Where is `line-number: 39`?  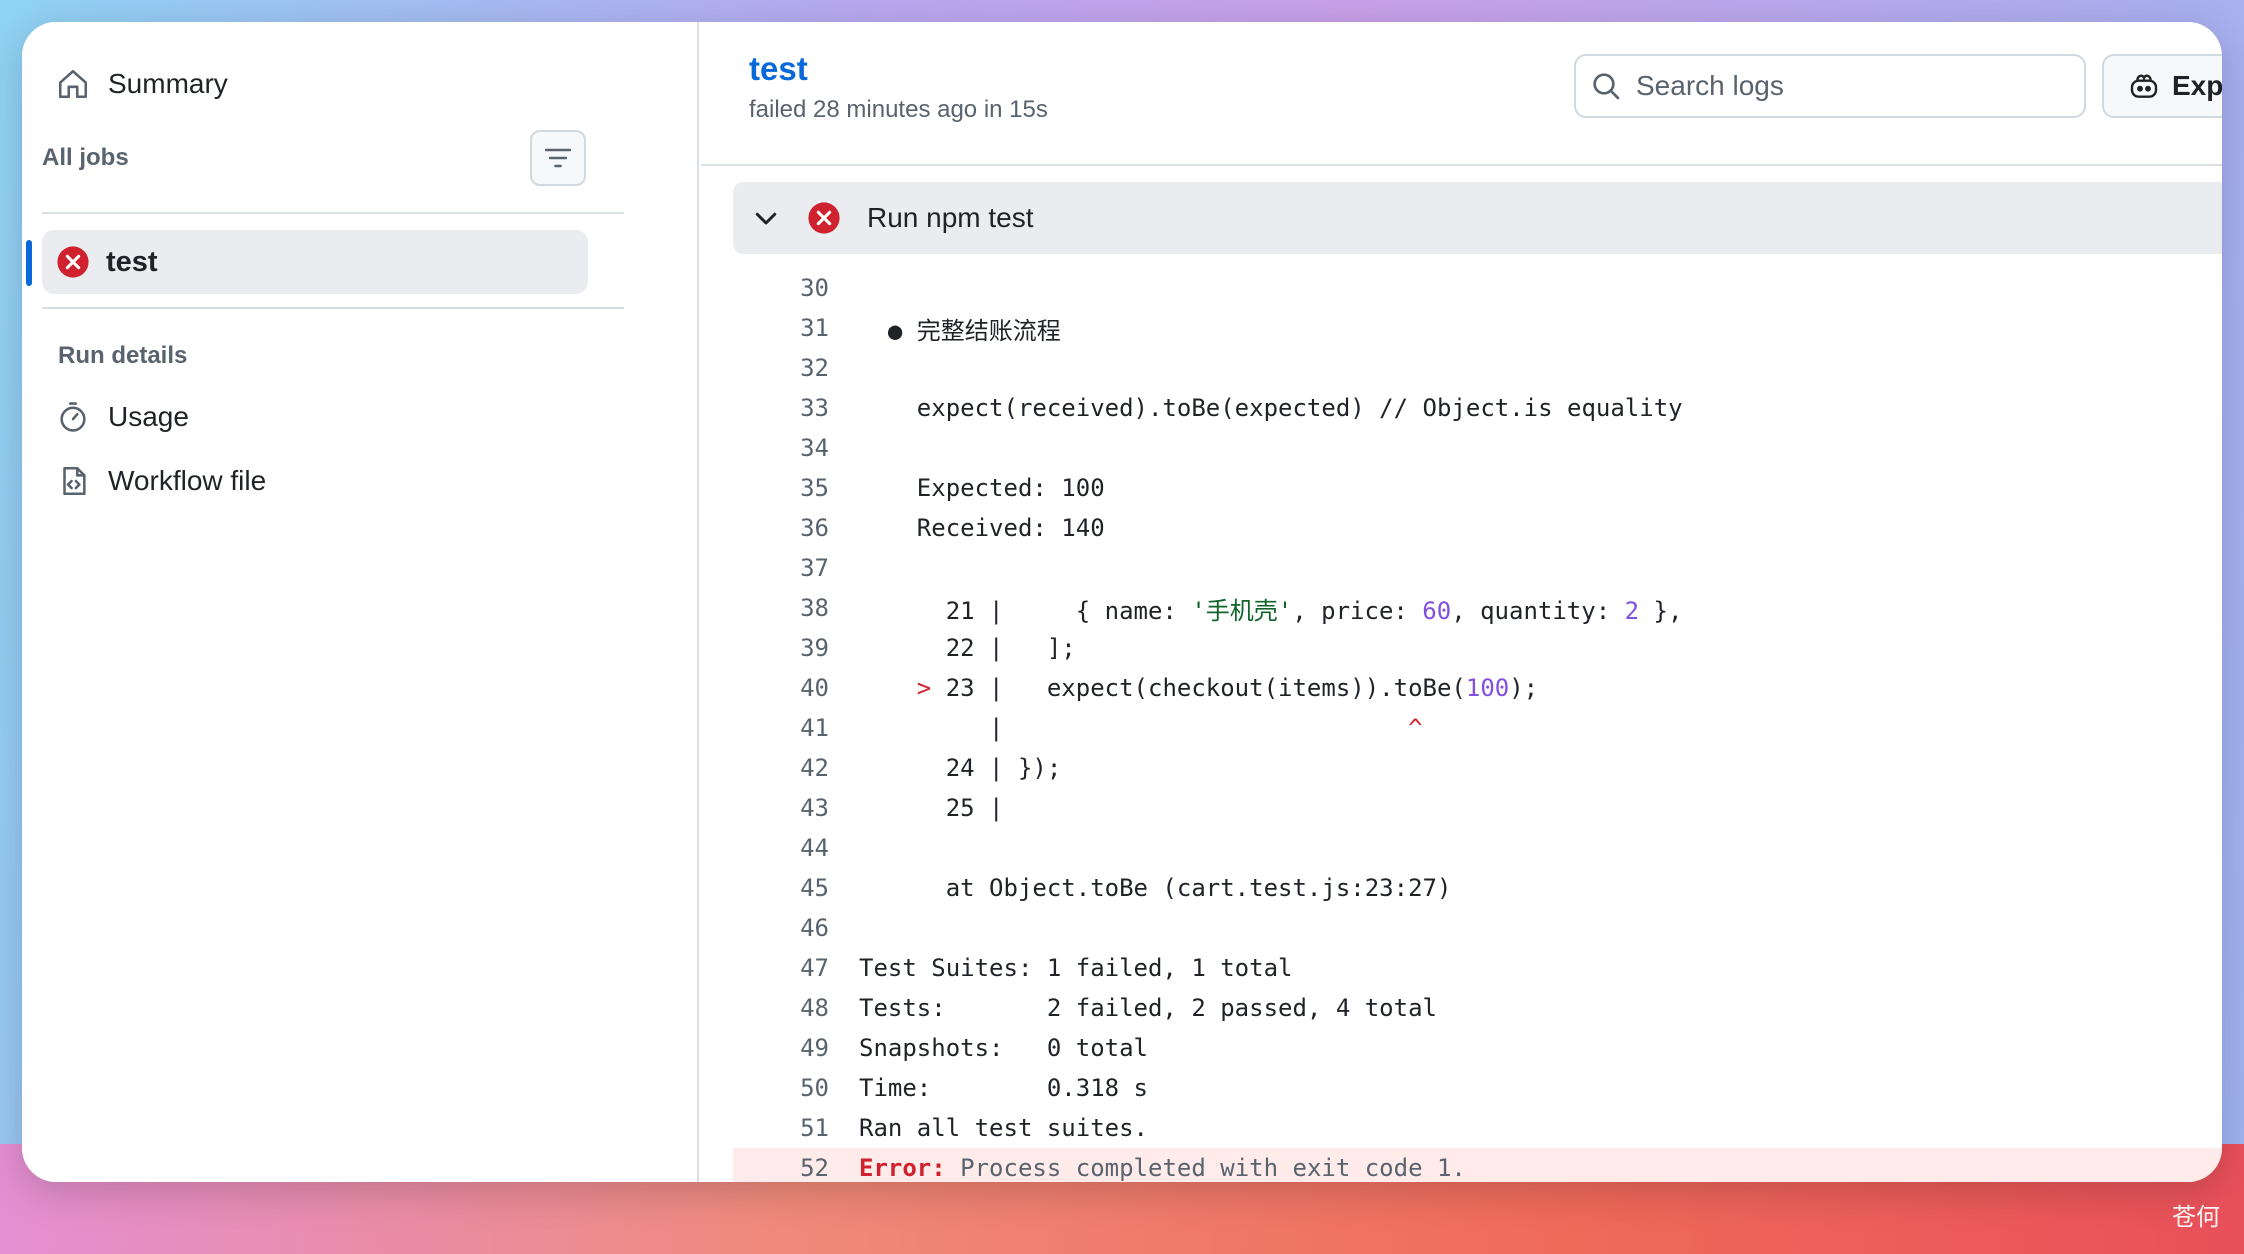 line-number: 39 is located at coordinates (781, 648).